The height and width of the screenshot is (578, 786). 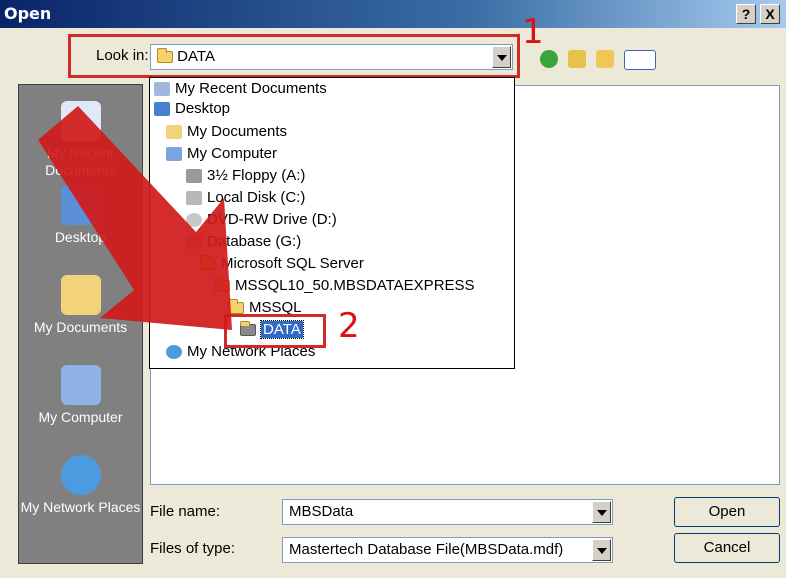 What do you see at coordinates (727, 512) in the screenshot?
I see `open-button: Open` at bounding box center [727, 512].